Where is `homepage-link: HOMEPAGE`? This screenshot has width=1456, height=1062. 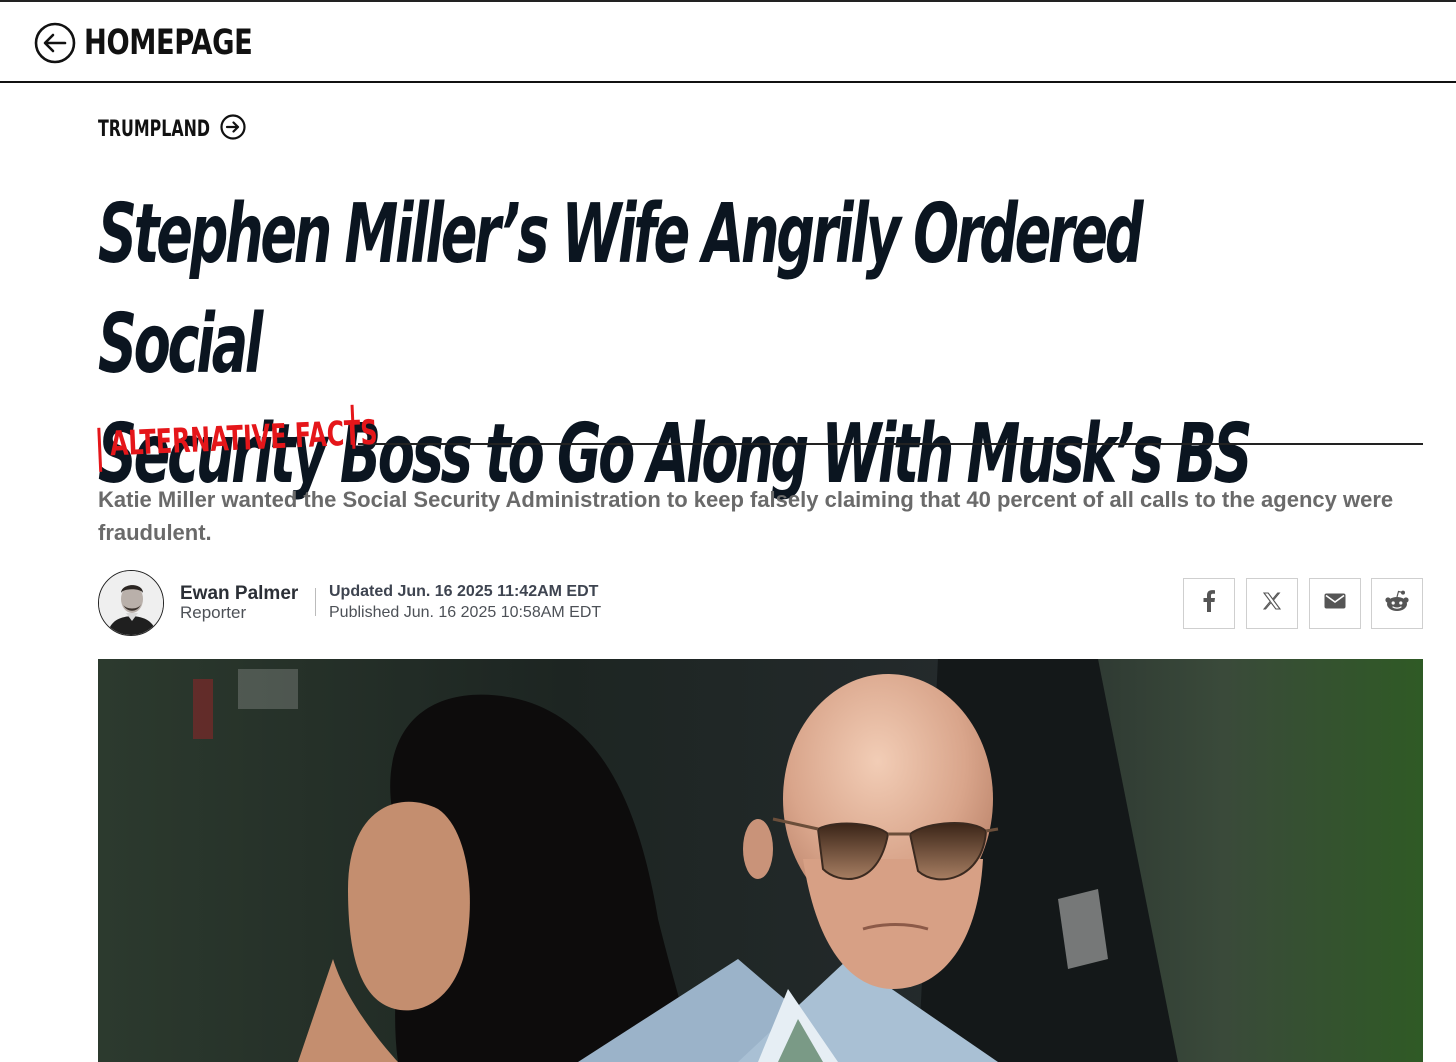
homepage-link: HOMEPAGE is located at coordinates (167, 43).